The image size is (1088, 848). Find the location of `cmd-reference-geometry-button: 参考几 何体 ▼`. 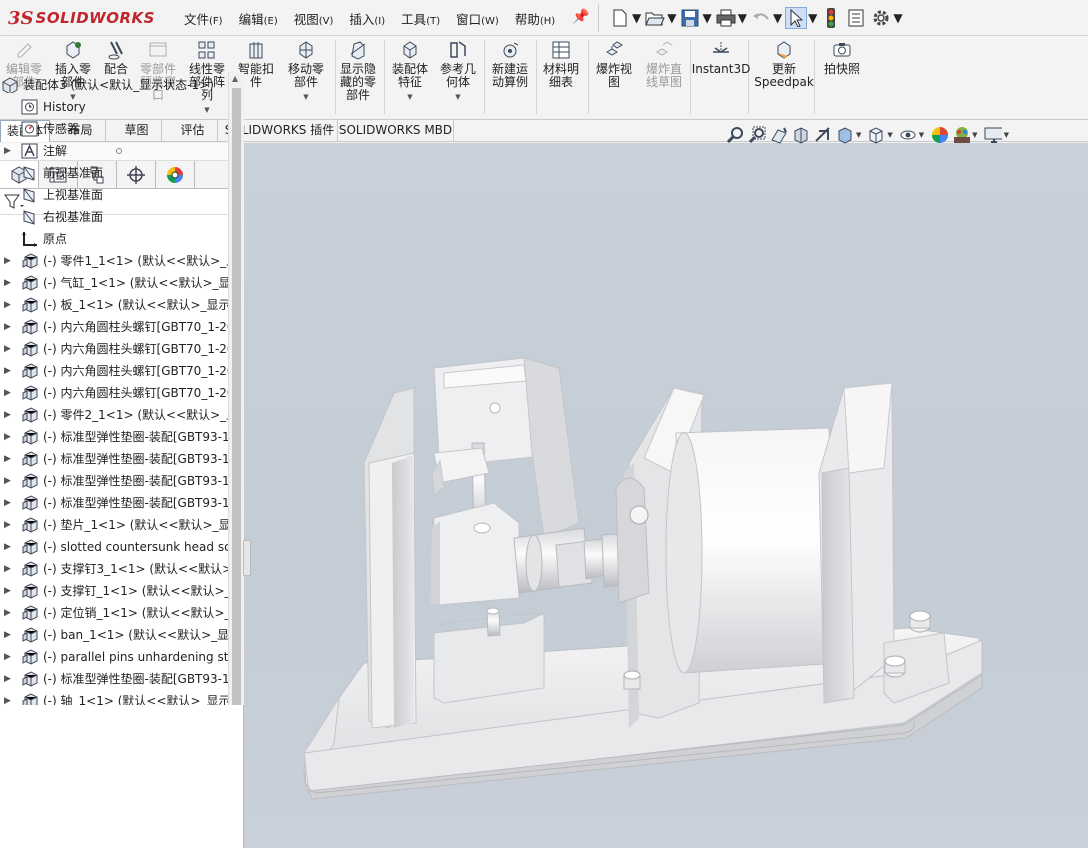

cmd-reference-geometry-button: 参考几 何体 ▼ is located at coordinates (458, 72).